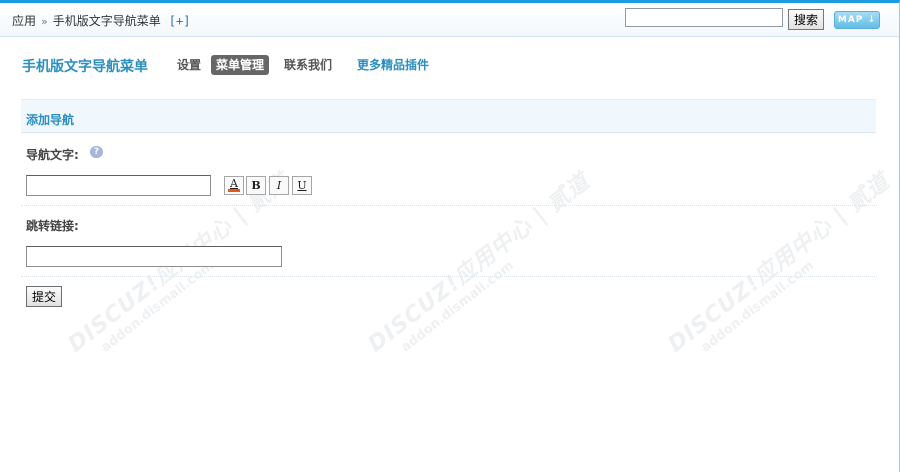  What do you see at coordinates (50, 120) in the screenshot?
I see `section-title: 添加导航` at bounding box center [50, 120].